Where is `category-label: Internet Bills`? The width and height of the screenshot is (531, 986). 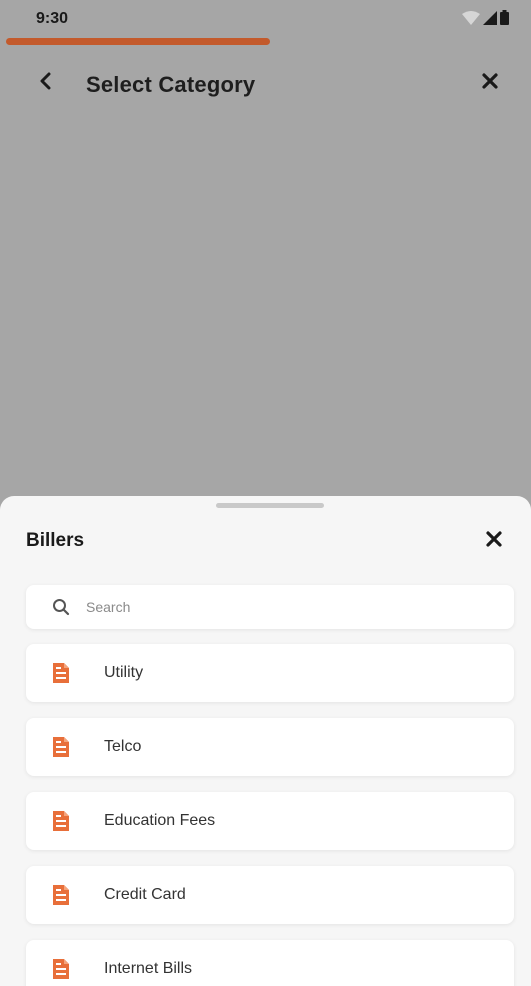 category-label: Internet Bills is located at coordinates (148, 968).